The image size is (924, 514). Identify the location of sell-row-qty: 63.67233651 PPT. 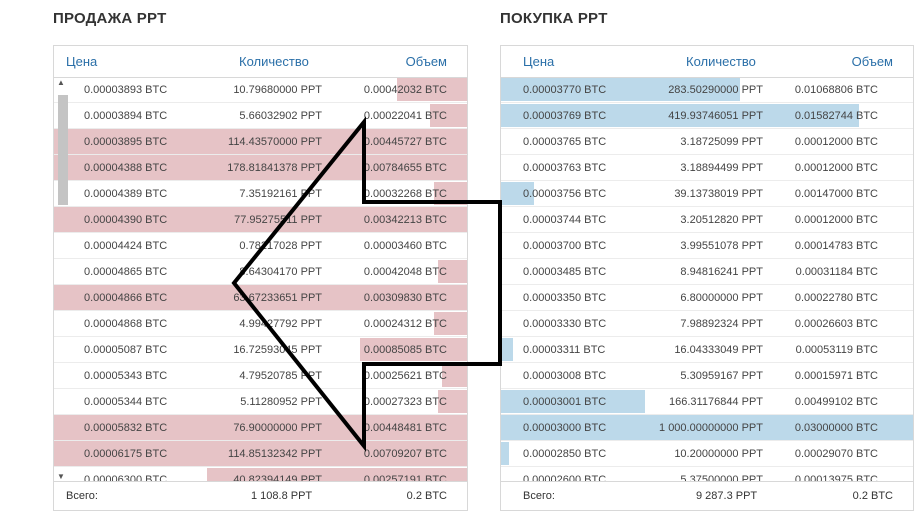
(277, 298).